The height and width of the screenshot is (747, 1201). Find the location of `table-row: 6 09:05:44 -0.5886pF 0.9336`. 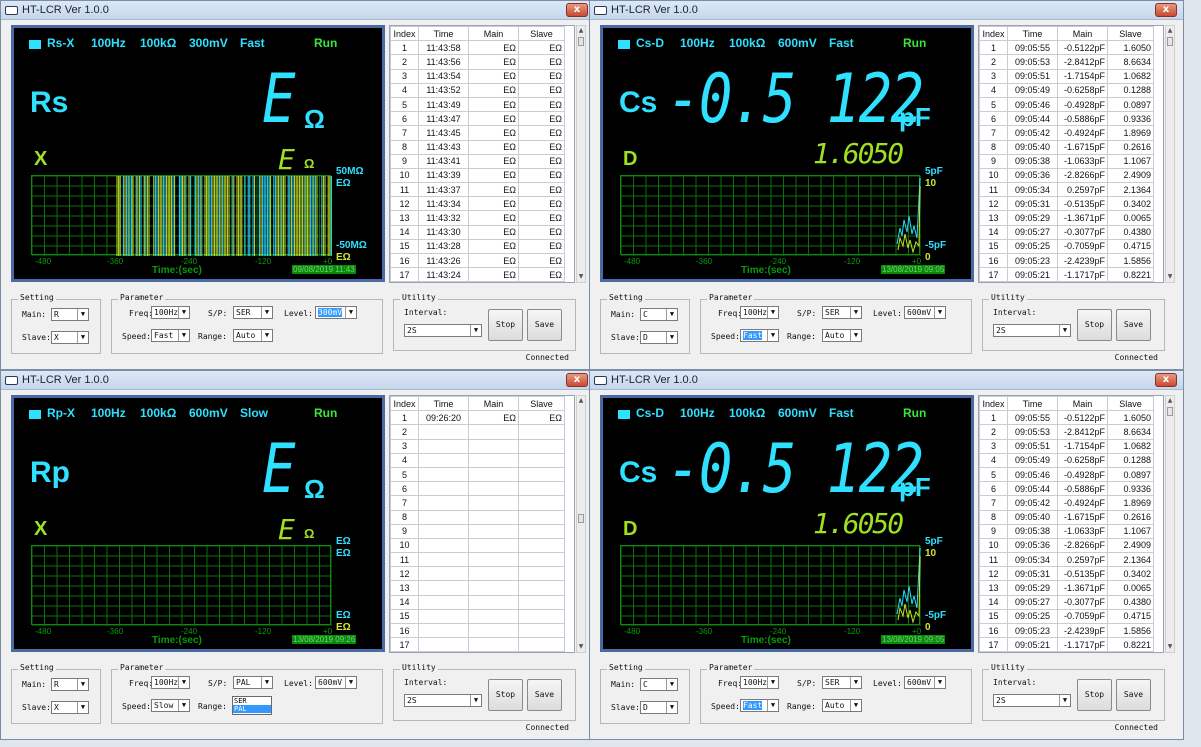

table-row: 6 09:05:44 -0.5886pF 0.9336 is located at coordinates (1066, 489).